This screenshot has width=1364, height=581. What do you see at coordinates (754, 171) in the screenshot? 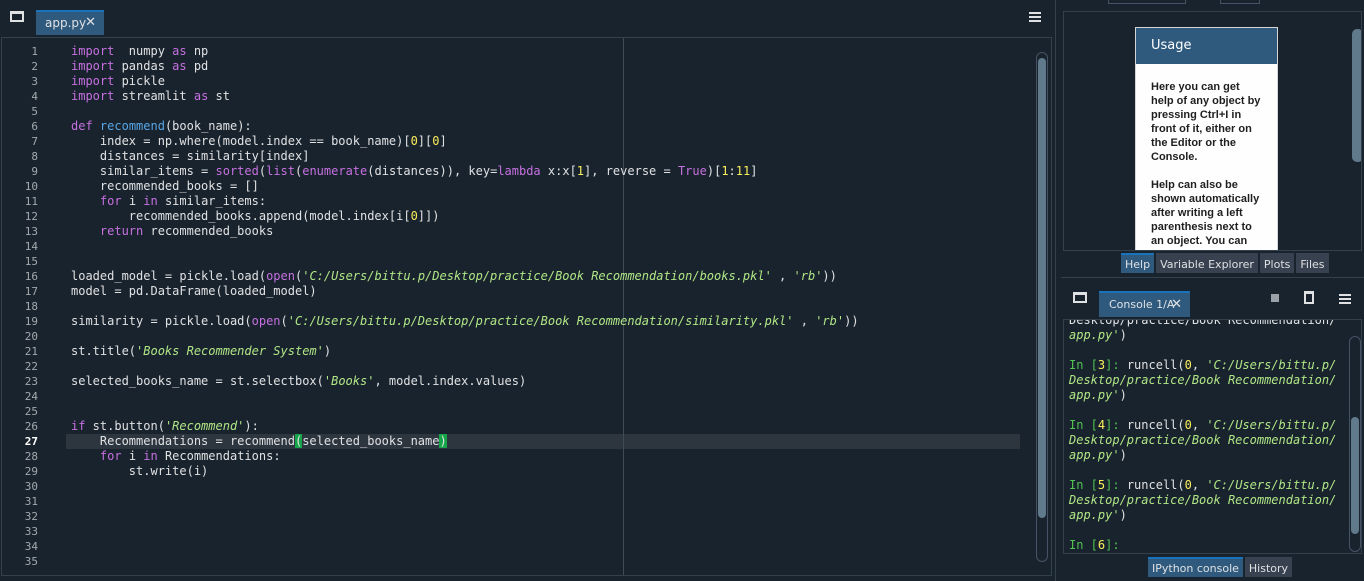
I see `code-token: ]` at bounding box center [754, 171].